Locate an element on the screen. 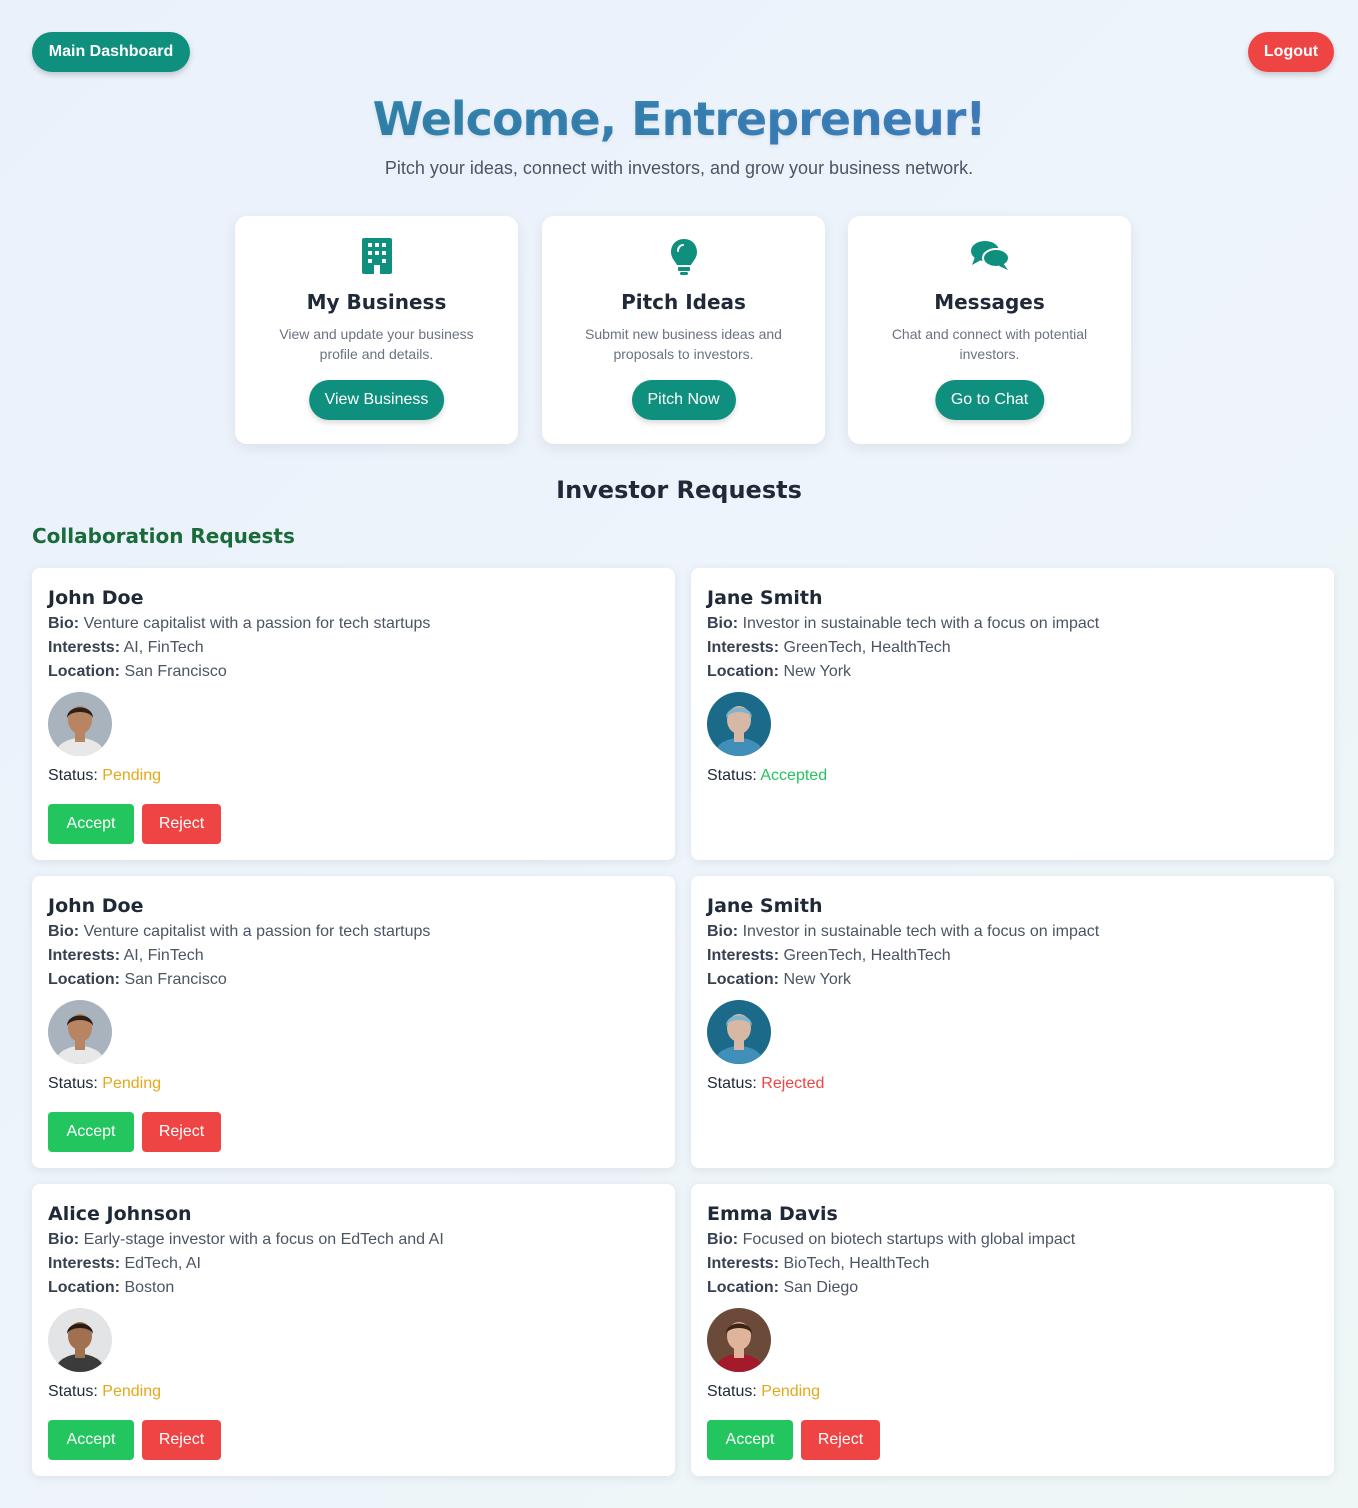  investor-name: Alice Johnson is located at coordinates (120, 1214).